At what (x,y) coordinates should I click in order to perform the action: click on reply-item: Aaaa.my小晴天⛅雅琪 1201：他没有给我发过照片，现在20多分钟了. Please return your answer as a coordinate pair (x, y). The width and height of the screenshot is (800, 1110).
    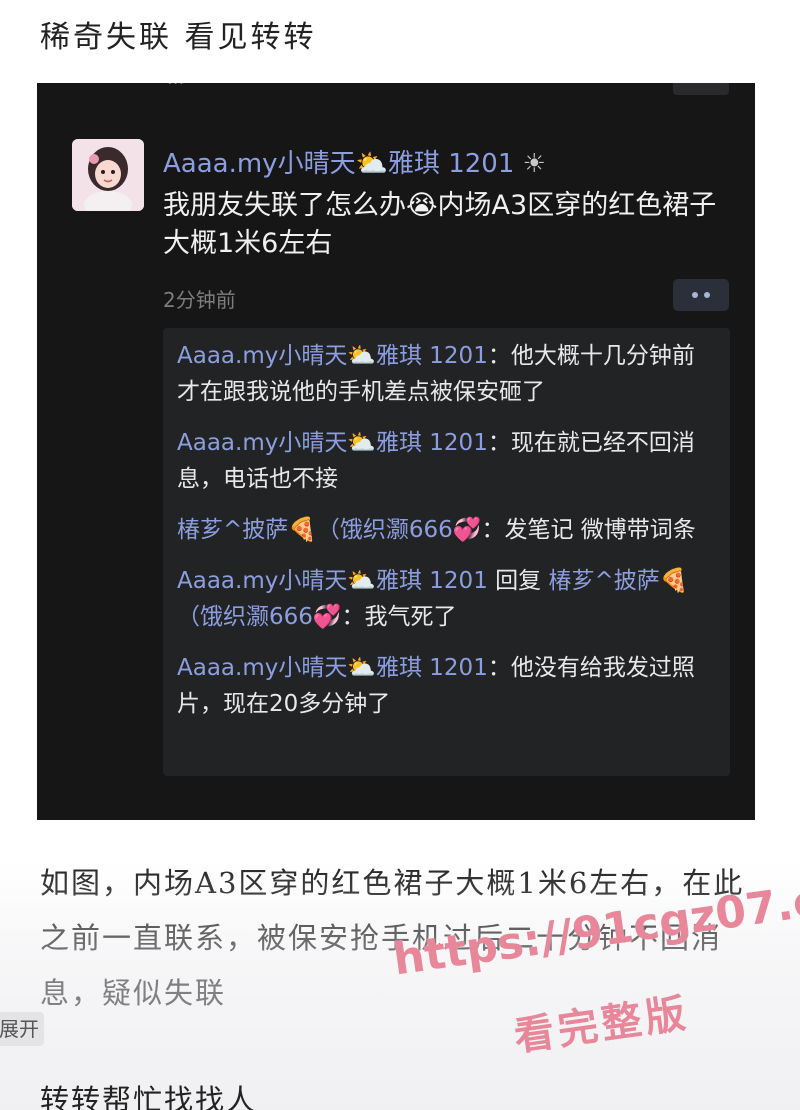
    Looking at the image, I should click on (446, 686).